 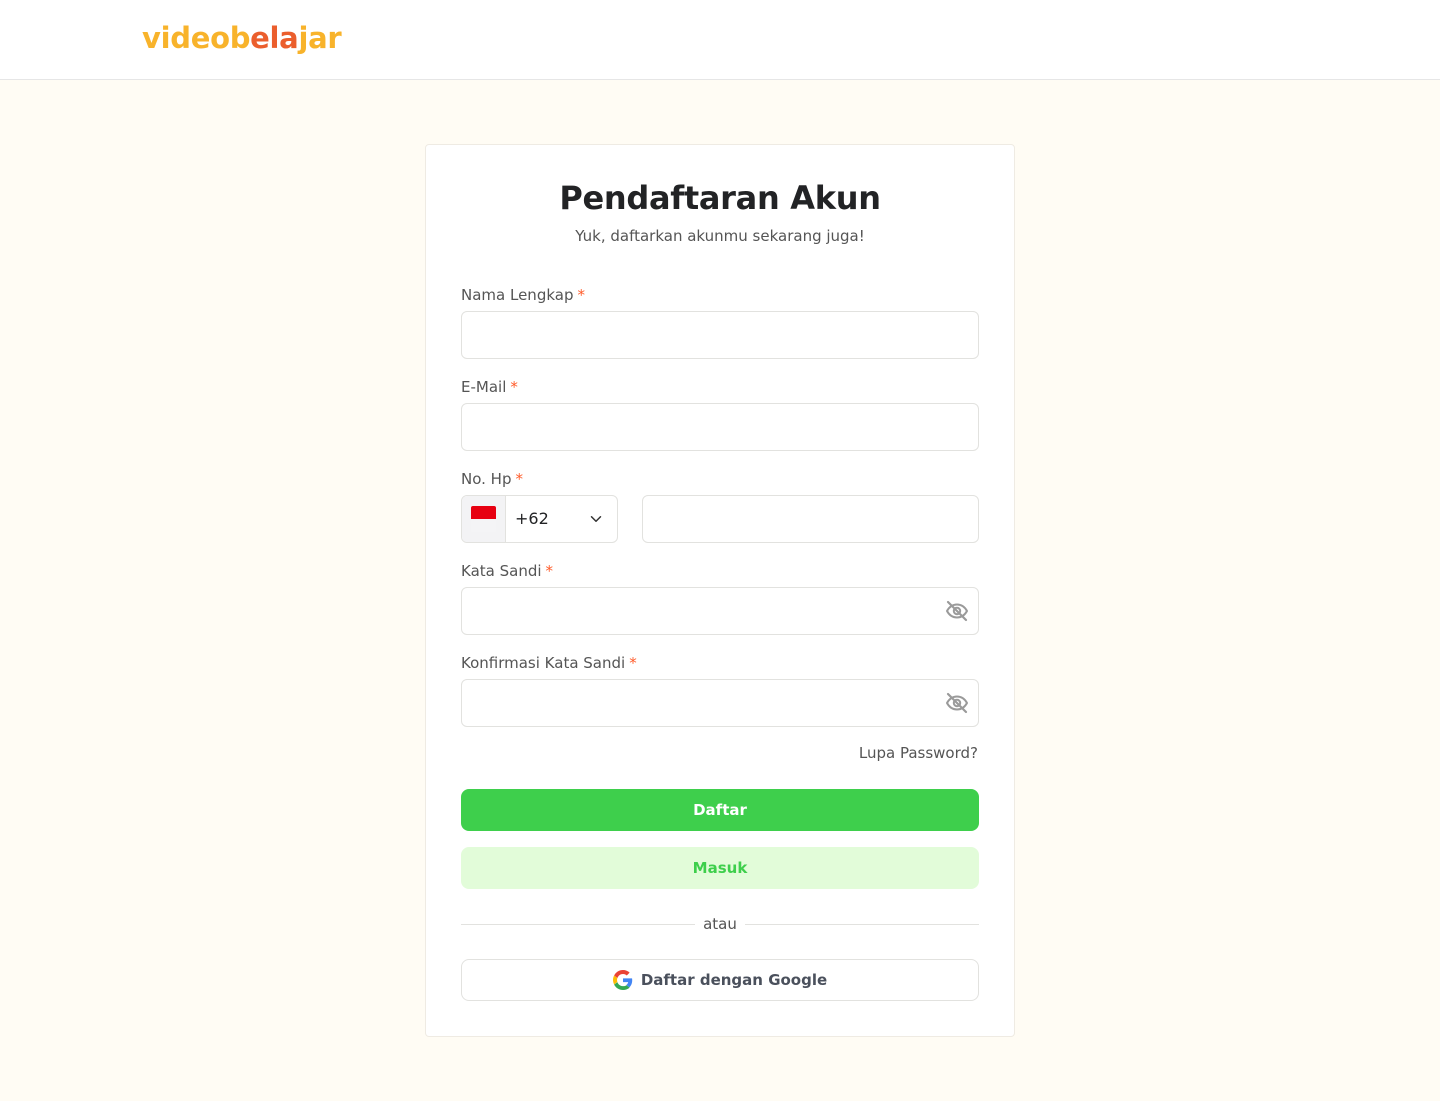 I want to click on country-code-select: +62, so click(x=539, y=519).